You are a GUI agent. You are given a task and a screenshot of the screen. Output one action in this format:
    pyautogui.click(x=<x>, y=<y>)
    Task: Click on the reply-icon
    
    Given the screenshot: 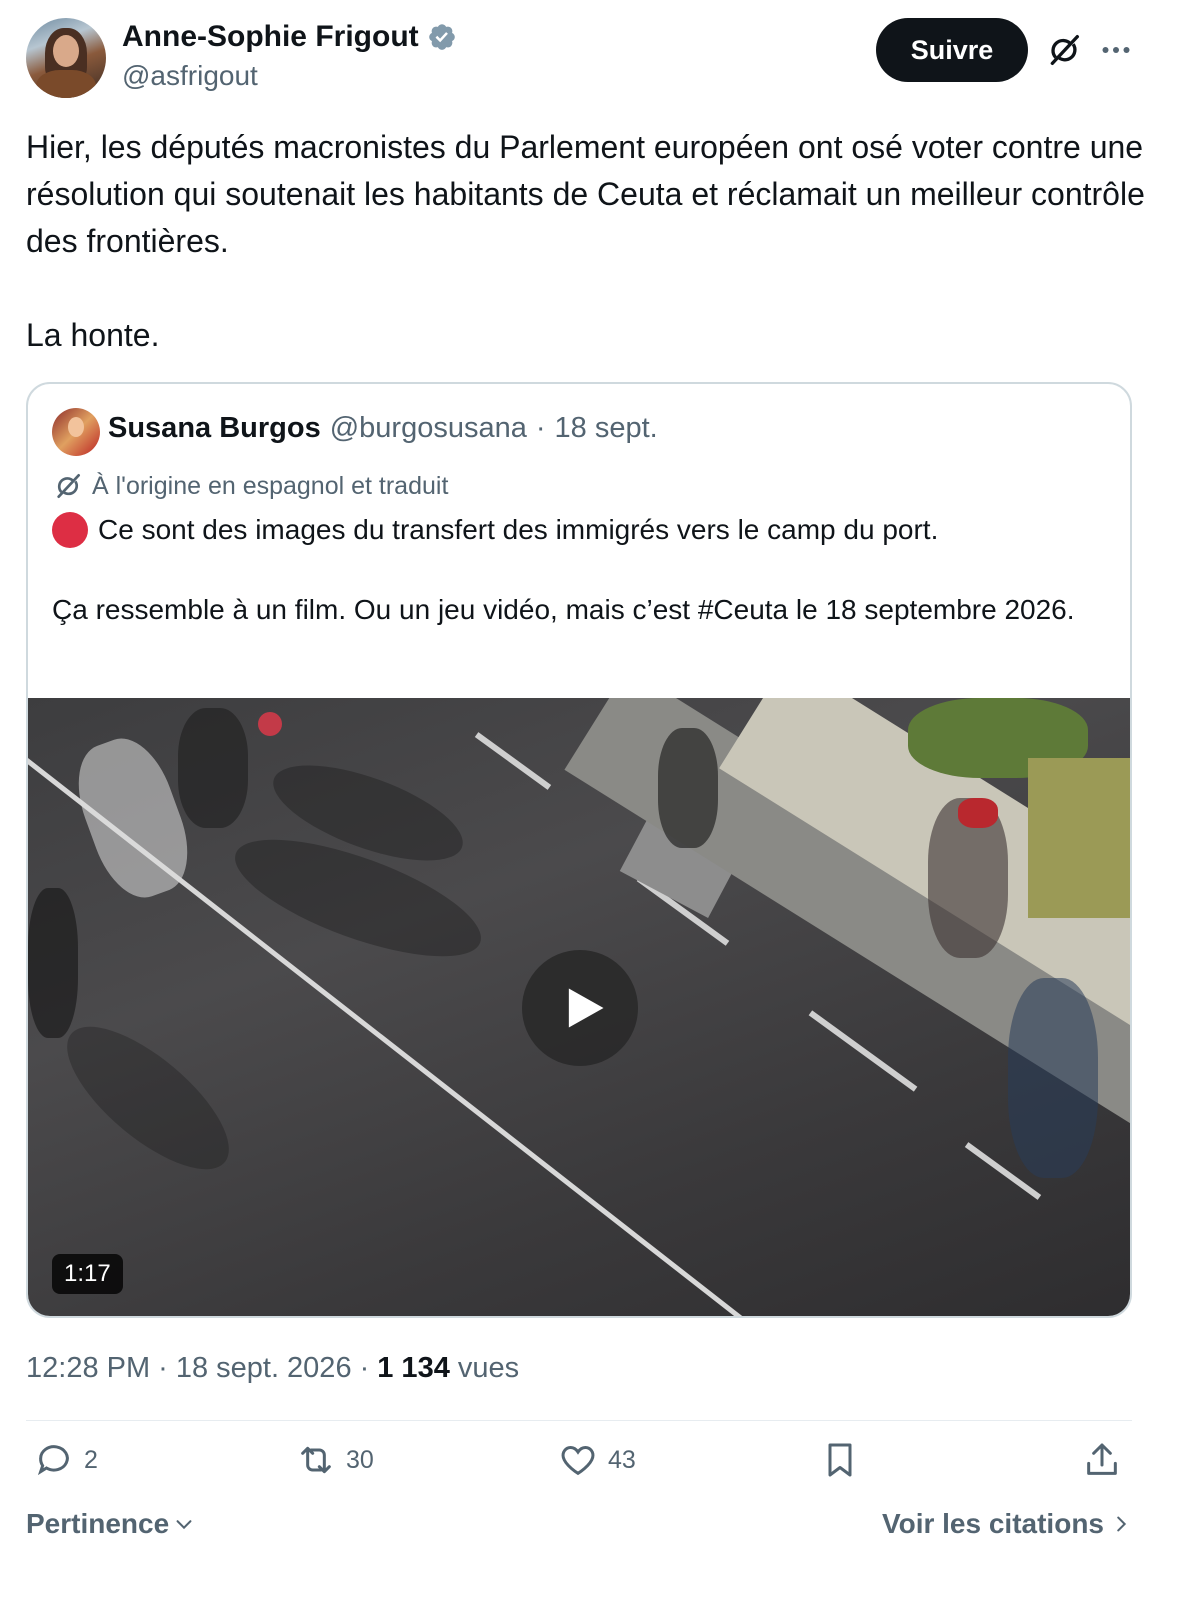 What is the action you would take?
    pyautogui.click(x=53, y=1460)
    